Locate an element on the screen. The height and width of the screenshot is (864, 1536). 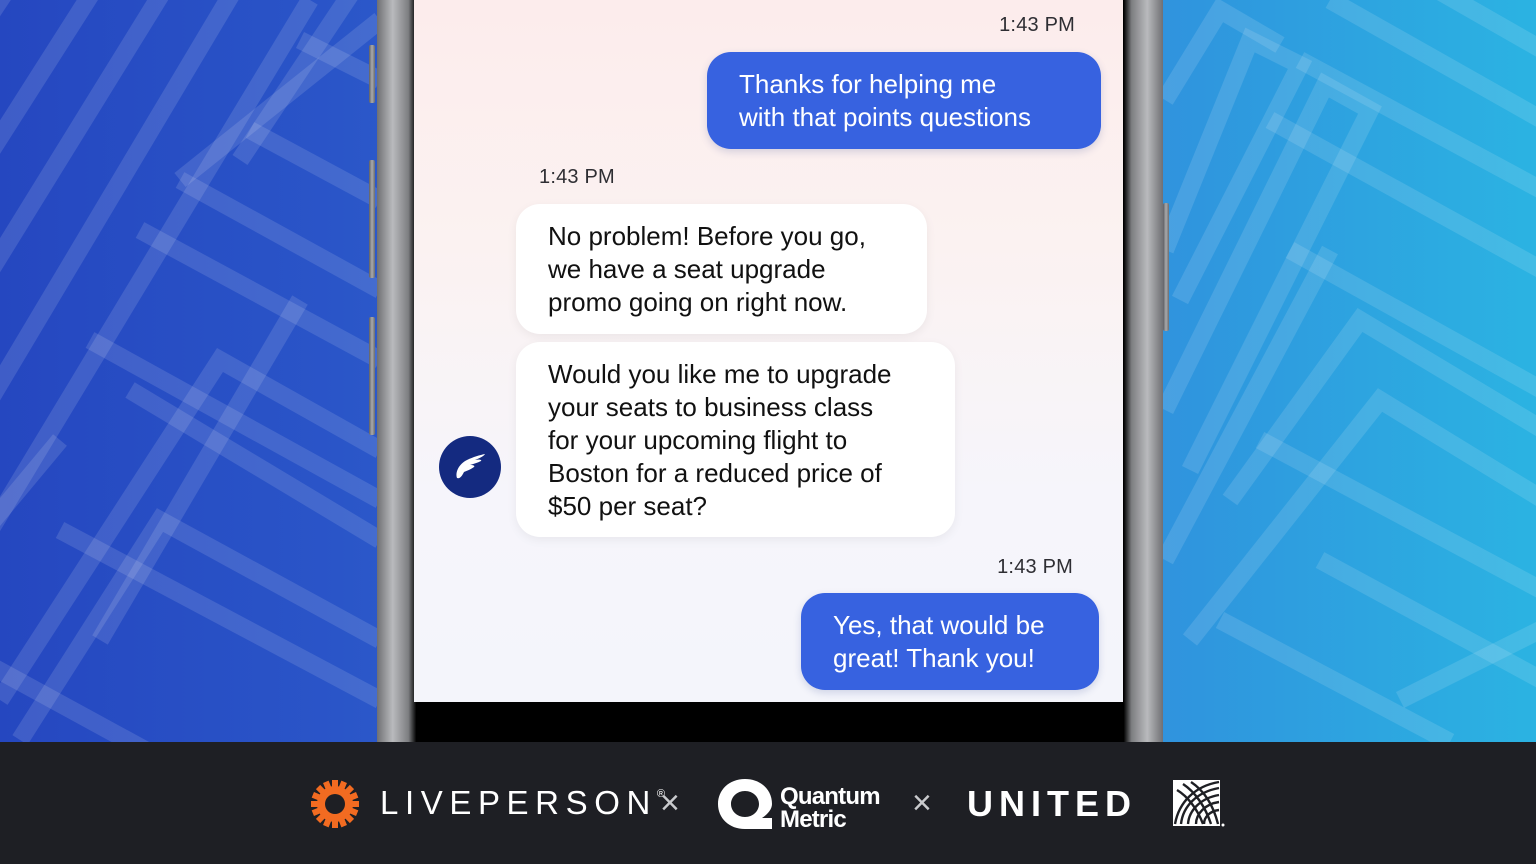
united-wordmark: UNITED is located at coordinates (1052, 803).